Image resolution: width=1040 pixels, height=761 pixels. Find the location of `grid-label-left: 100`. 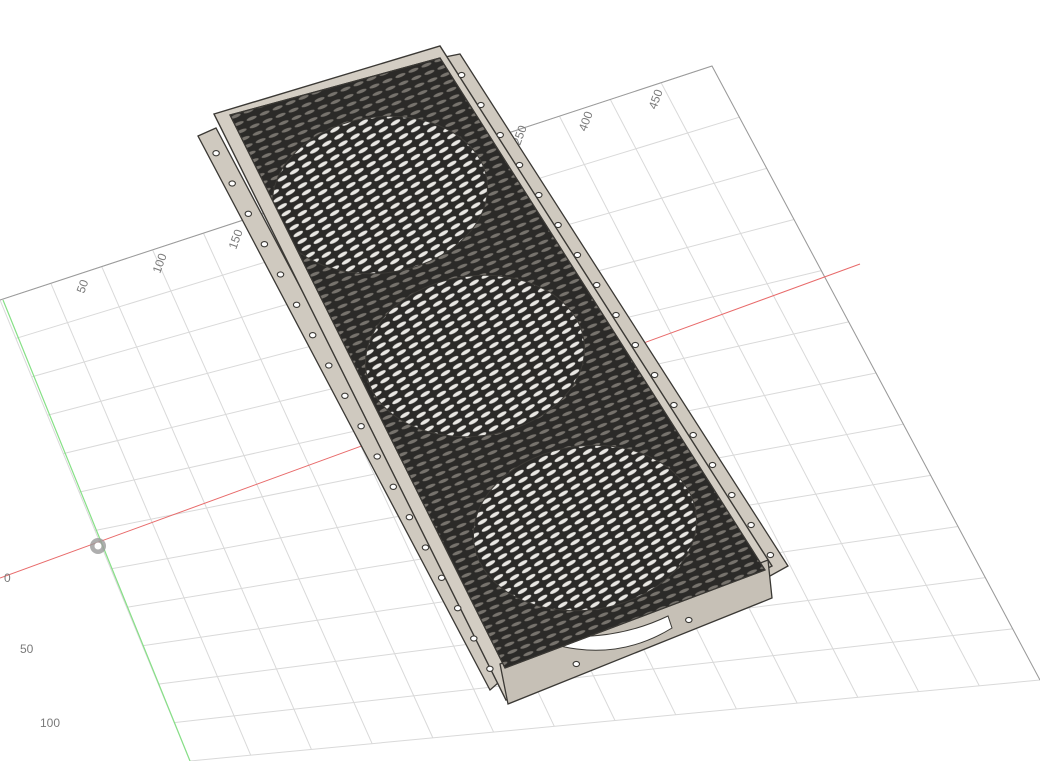

grid-label-left: 100 is located at coordinates (50, 723).